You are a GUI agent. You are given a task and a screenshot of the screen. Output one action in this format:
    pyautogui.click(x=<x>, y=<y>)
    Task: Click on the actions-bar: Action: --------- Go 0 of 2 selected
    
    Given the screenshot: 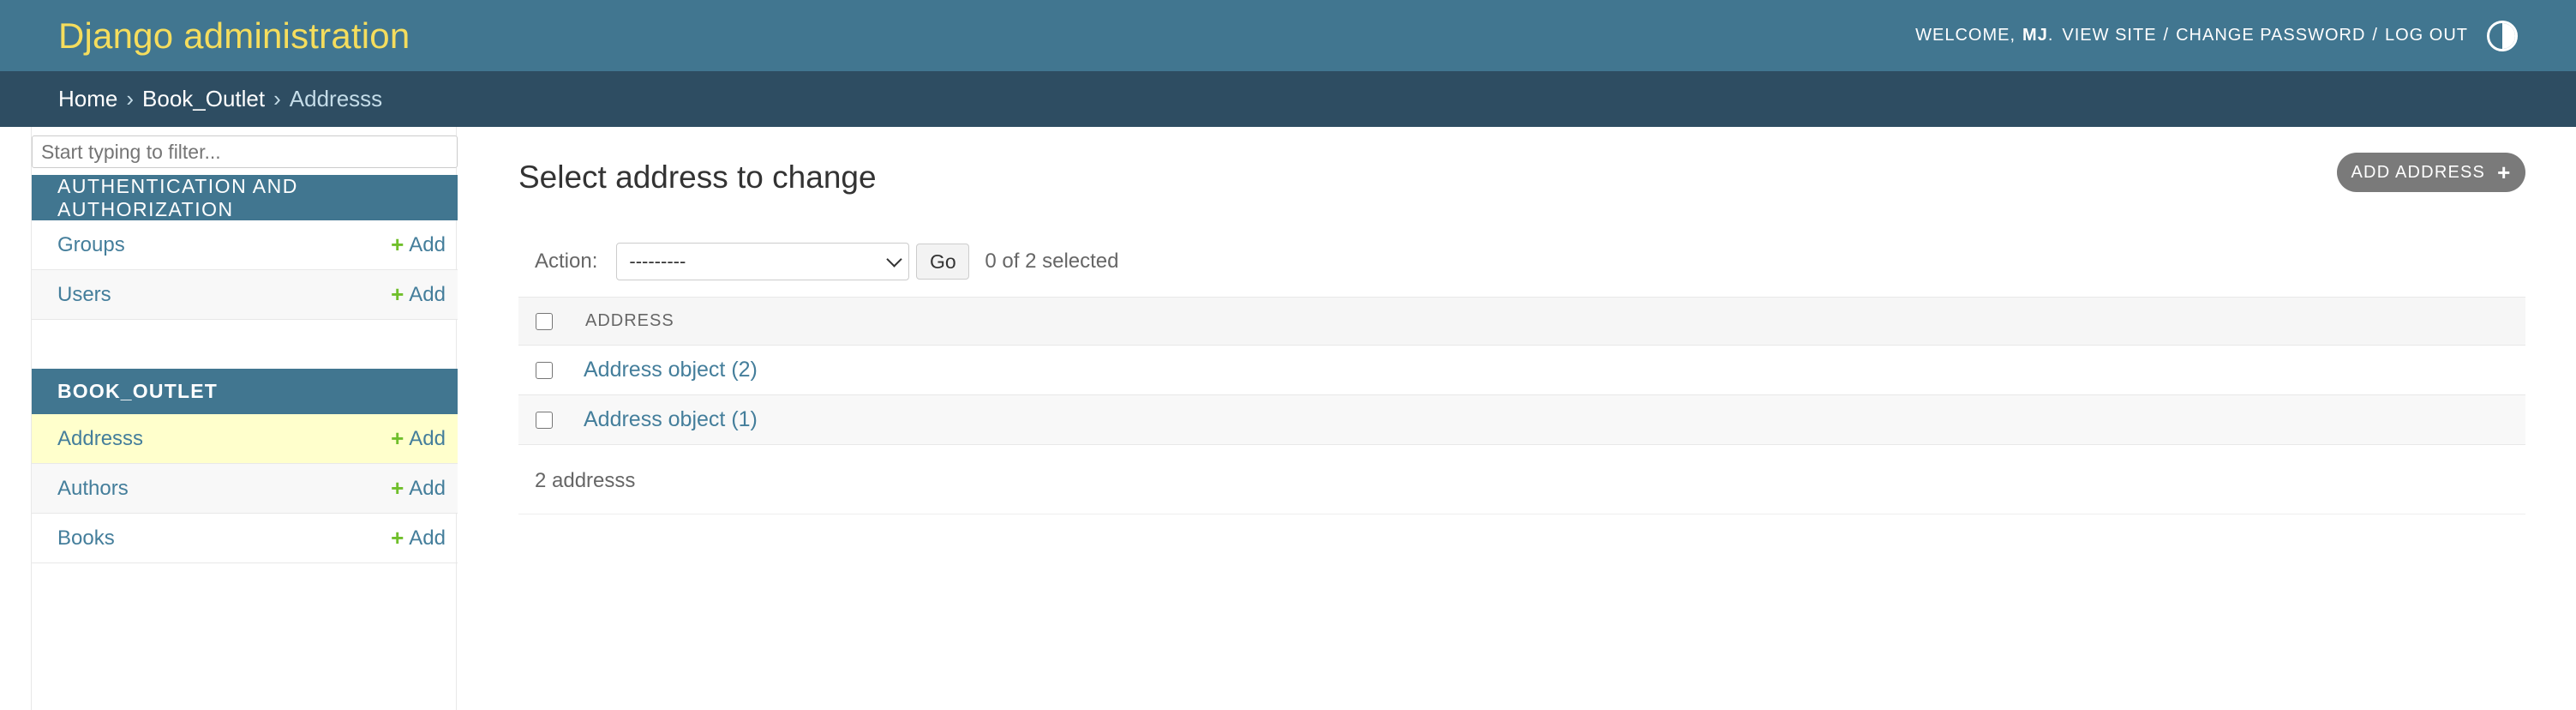 What is the action you would take?
    pyautogui.click(x=826, y=262)
    